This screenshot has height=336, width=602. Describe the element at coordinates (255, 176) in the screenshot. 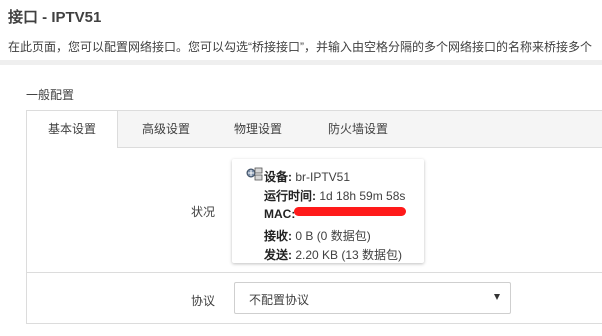

I see `network-device-icon` at that location.